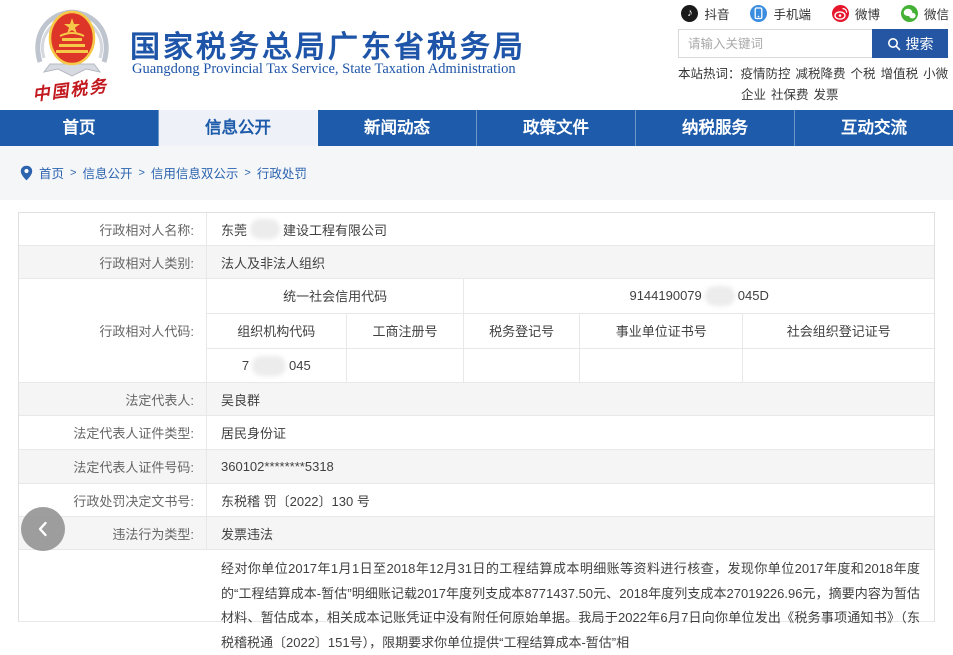  I want to click on breadcrumb-info-disclosure: 信息公开, so click(107, 172).